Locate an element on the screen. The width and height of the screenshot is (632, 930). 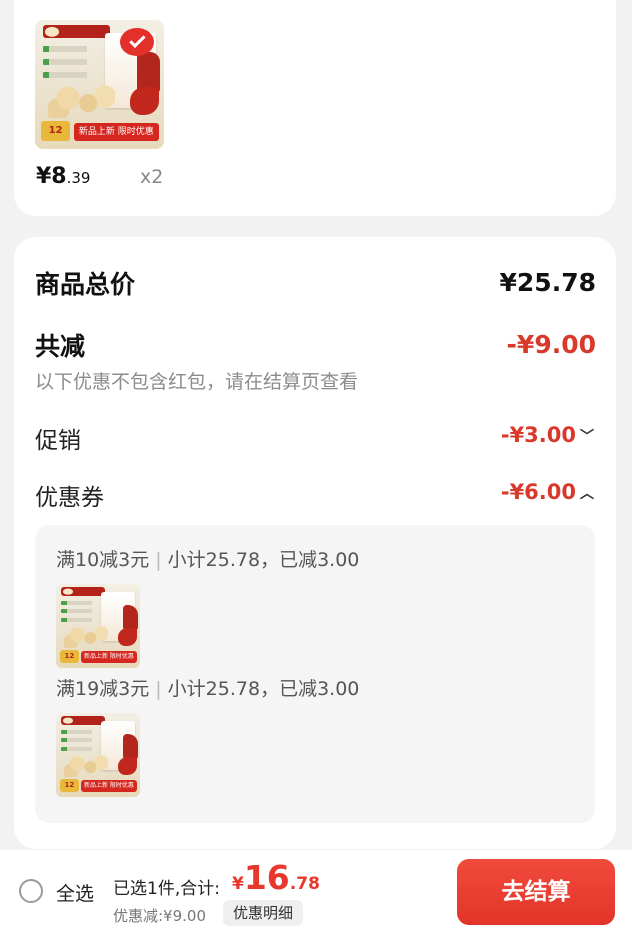
currency-symbol: ¥ is located at coordinates (238, 884).